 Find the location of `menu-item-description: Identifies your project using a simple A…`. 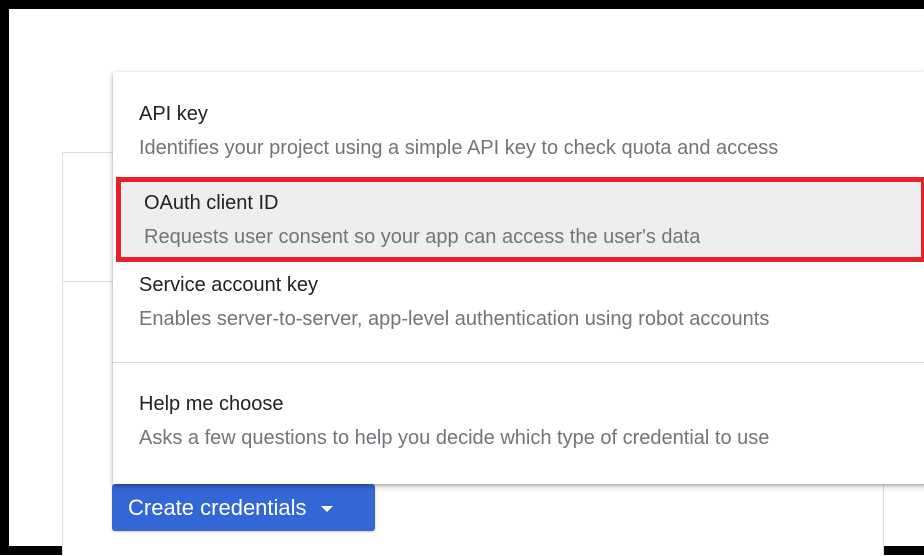

menu-item-description: Identifies your project using a simple A… is located at coordinates (459, 148).